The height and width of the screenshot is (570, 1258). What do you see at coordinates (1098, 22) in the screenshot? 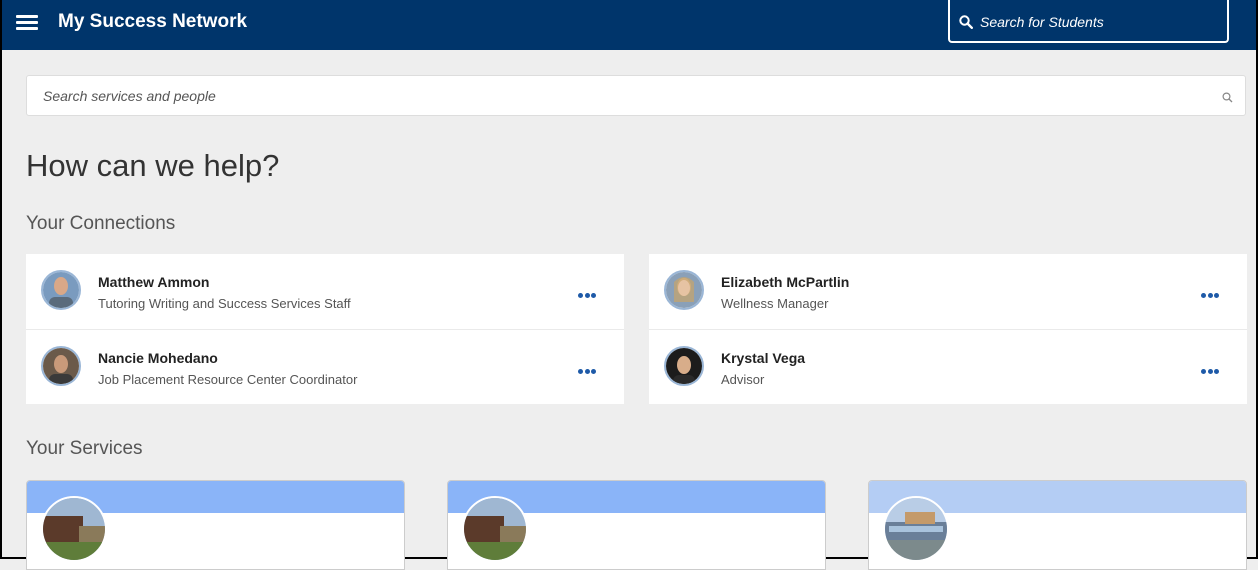
I see `student-search-input` at bounding box center [1098, 22].